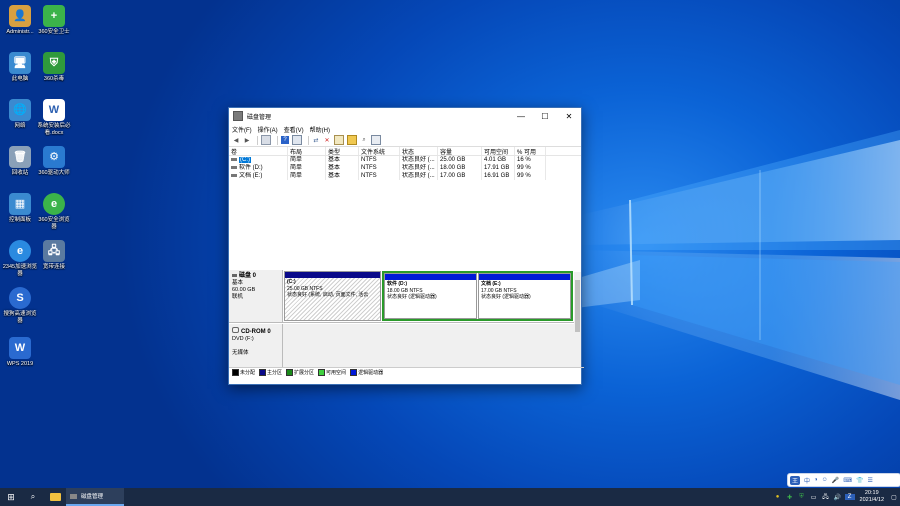  Describe the element at coordinates (419, 151) in the screenshot. I see `column-header-status: 状态` at that location.